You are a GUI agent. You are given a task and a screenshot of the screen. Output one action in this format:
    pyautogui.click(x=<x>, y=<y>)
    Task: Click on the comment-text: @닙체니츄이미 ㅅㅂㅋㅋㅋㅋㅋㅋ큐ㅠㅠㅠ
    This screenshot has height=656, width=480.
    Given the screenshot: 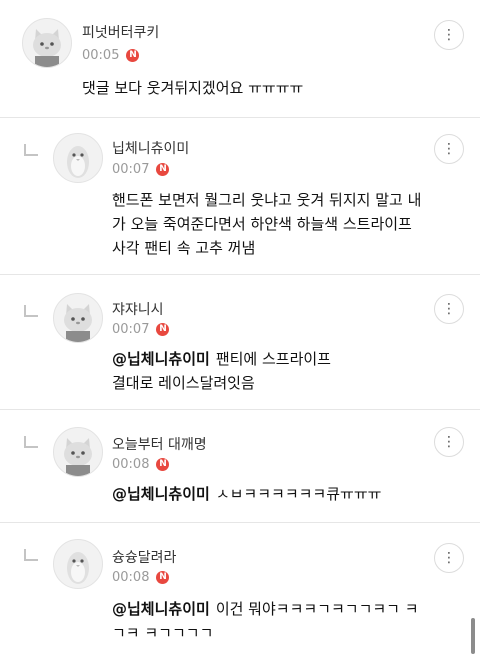 What is the action you would take?
    pyautogui.click(x=246, y=494)
    